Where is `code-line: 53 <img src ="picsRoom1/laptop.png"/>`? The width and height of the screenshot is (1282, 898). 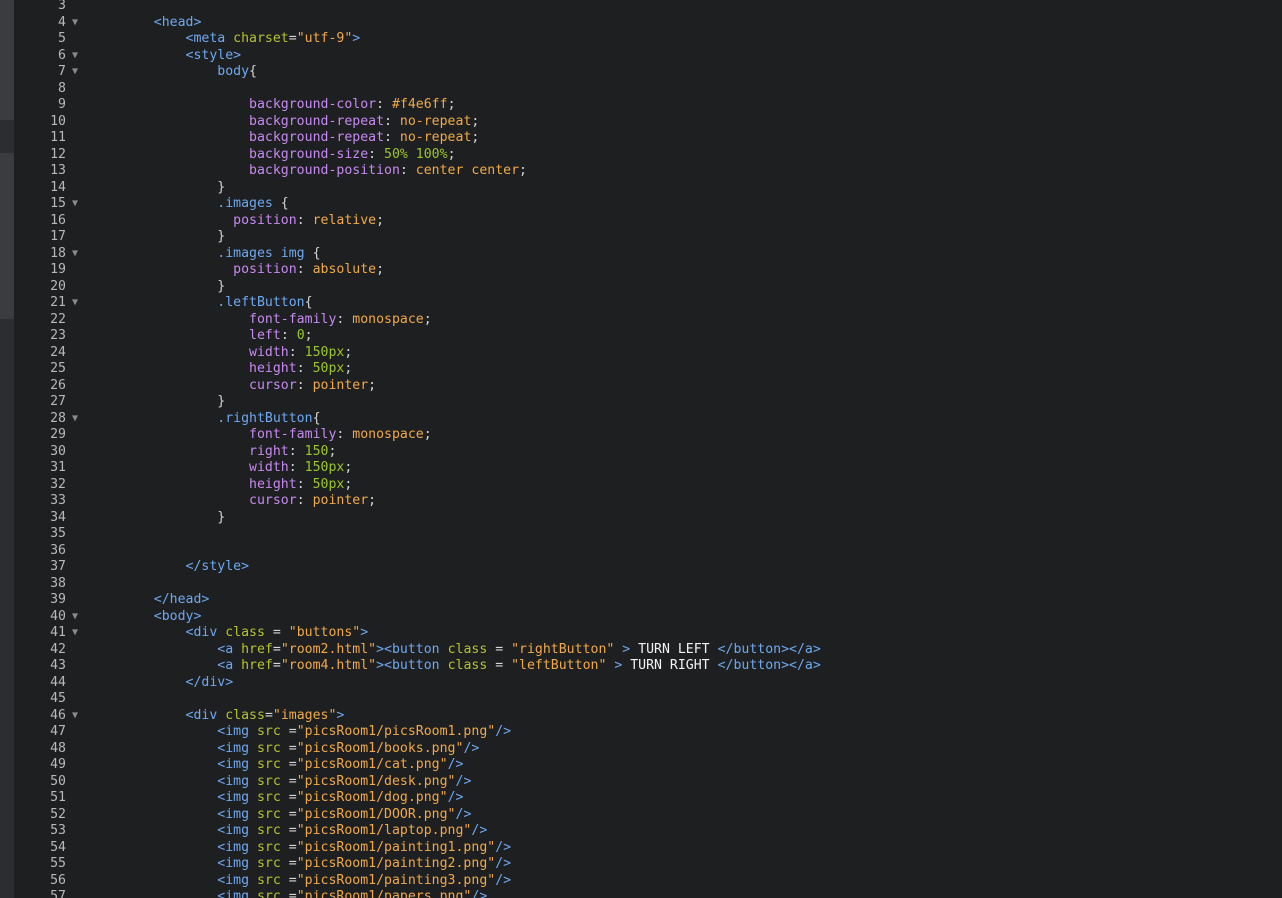
code-line: 53 <img src ="picsRoom1/laptop.png"/> is located at coordinates (648, 831).